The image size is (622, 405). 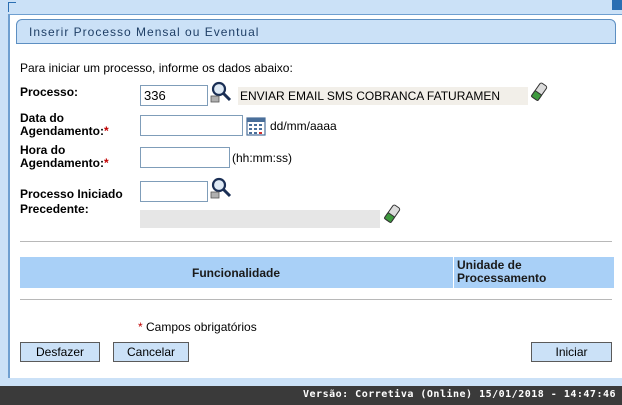 What do you see at coordinates (236, 273) in the screenshot?
I see `column-funcionalidade: Funcionalidade` at bounding box center [236, 273].